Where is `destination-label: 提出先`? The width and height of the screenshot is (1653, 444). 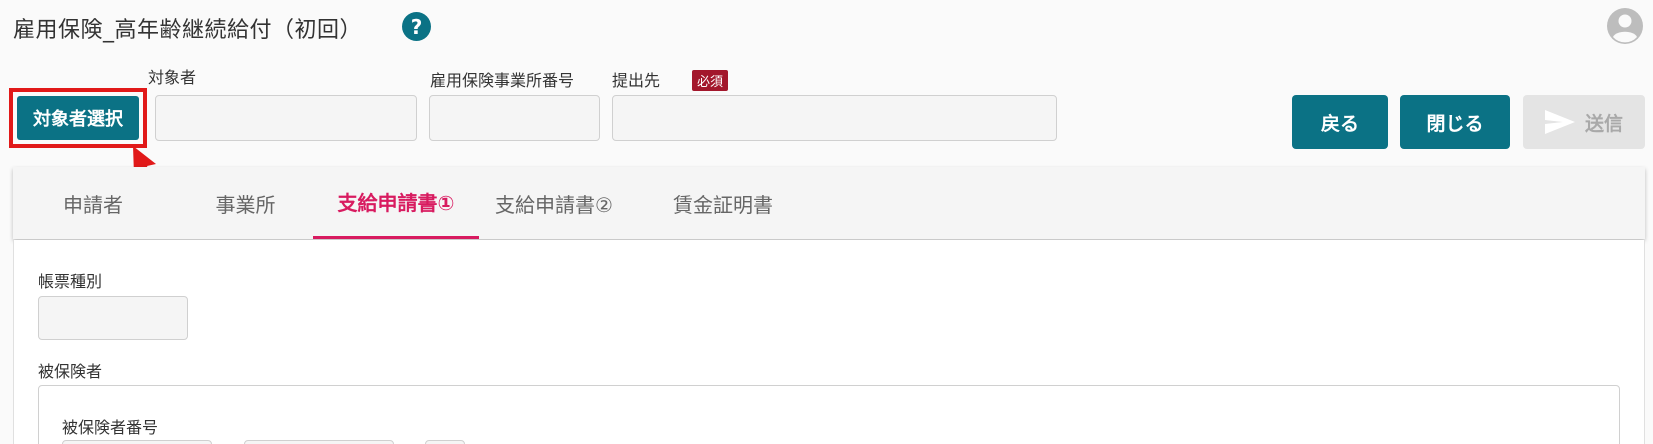
destination-label: 提出先 is located at coordinates (636, 80).